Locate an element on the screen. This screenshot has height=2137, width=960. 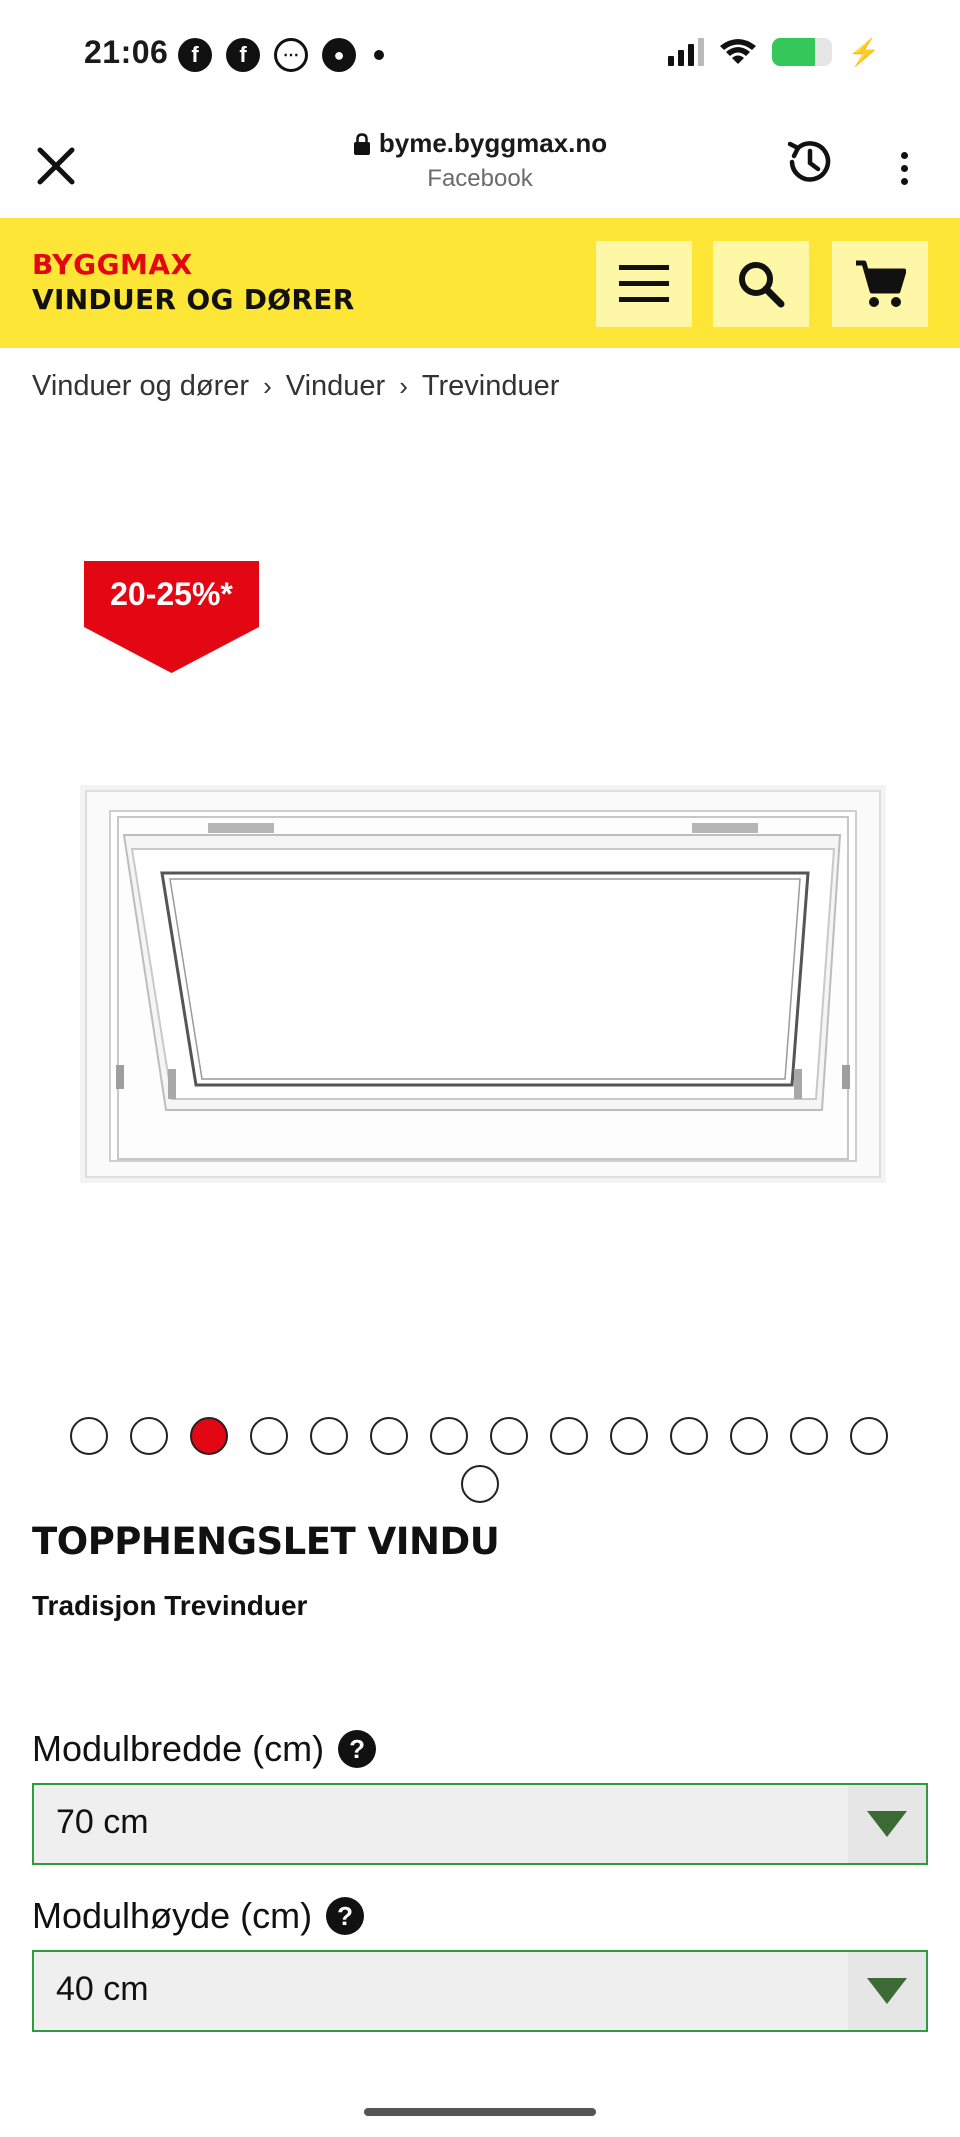
battery-level is located at coordinates (793, 52).